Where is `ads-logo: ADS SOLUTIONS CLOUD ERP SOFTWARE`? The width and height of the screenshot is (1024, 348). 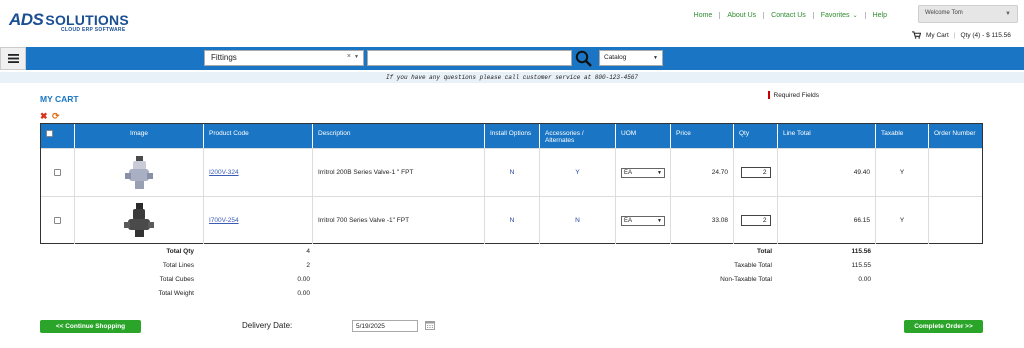 ads-logo: ADS SOLUTIONS CLOUD ERP SOFTWARE is located at coordinates (74, 21).